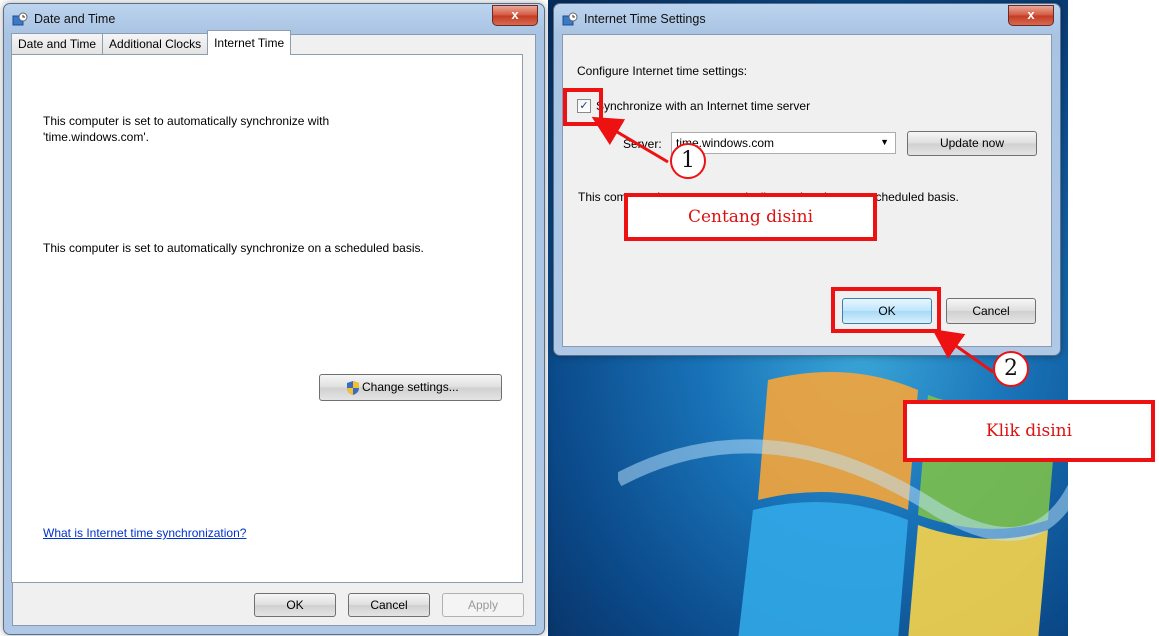 The width and height of the screenshot is (1159, 636). Describe the element at coordinates (688, 161) in the screenshot. I see `step-badge-1: 1` at that location.